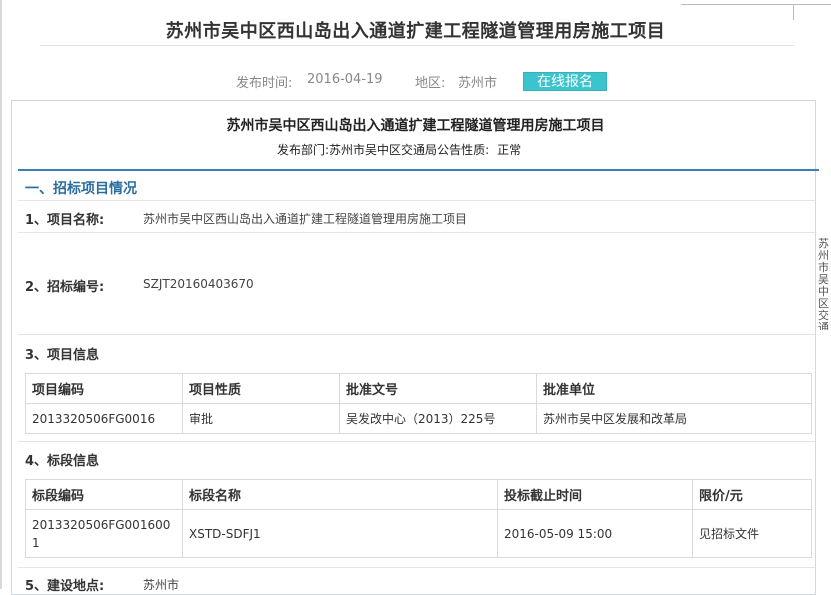 This screenshot has height=595, width=831. I want to click on table-header-row: 标段编码 标段名称 投标截止时间 限价/元, so click(418, 494).